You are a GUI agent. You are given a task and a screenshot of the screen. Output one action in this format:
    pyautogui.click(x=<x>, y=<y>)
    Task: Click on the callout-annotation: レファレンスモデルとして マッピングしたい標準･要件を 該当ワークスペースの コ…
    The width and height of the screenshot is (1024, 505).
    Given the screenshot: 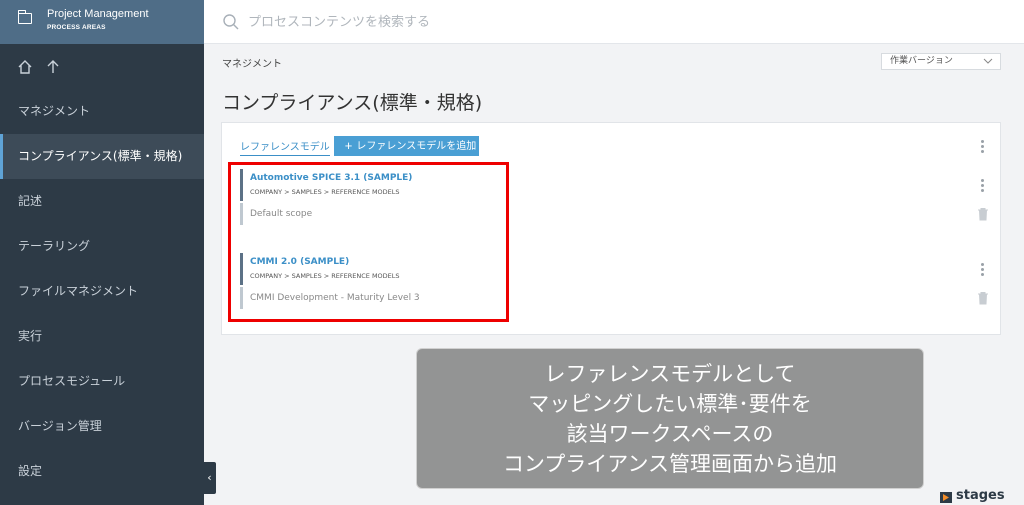 What is the action you would take?
    pyautogui.click(x=670, y=418)
    